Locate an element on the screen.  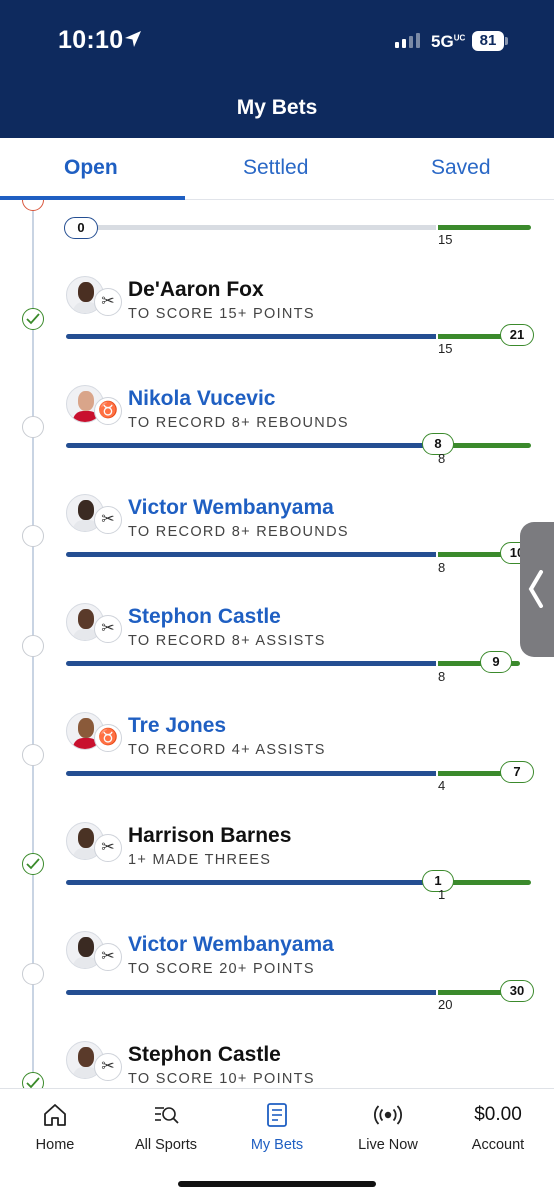
battery-tip is located at coordinates (506, 41).